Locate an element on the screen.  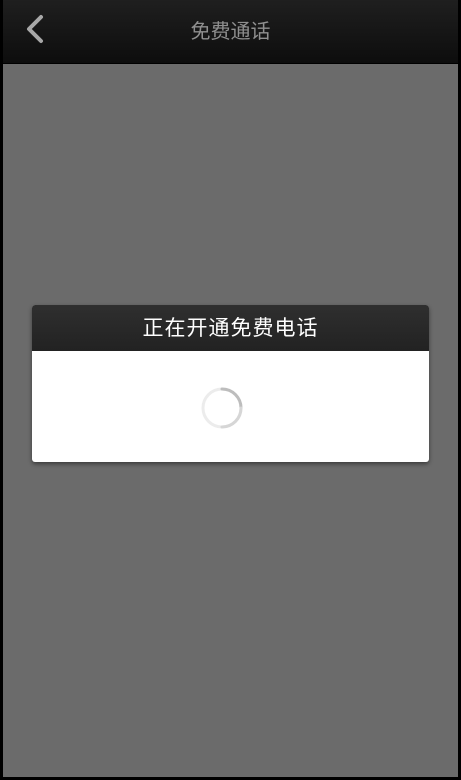
page-title: 免费通话 is located at coordinates (230, 31).